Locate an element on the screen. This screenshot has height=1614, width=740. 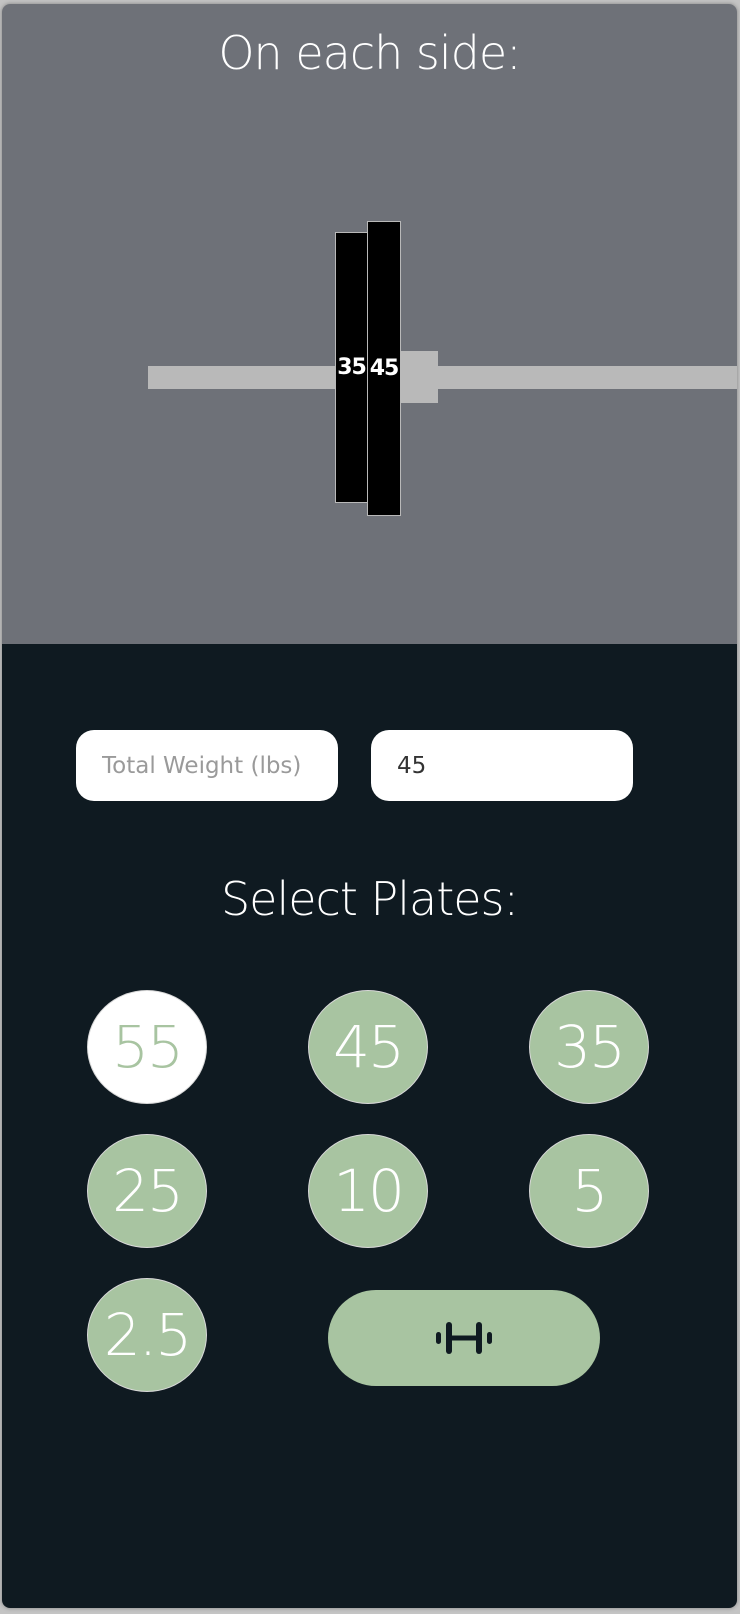
total-weight-label-field is located at coordinates (207, 765).